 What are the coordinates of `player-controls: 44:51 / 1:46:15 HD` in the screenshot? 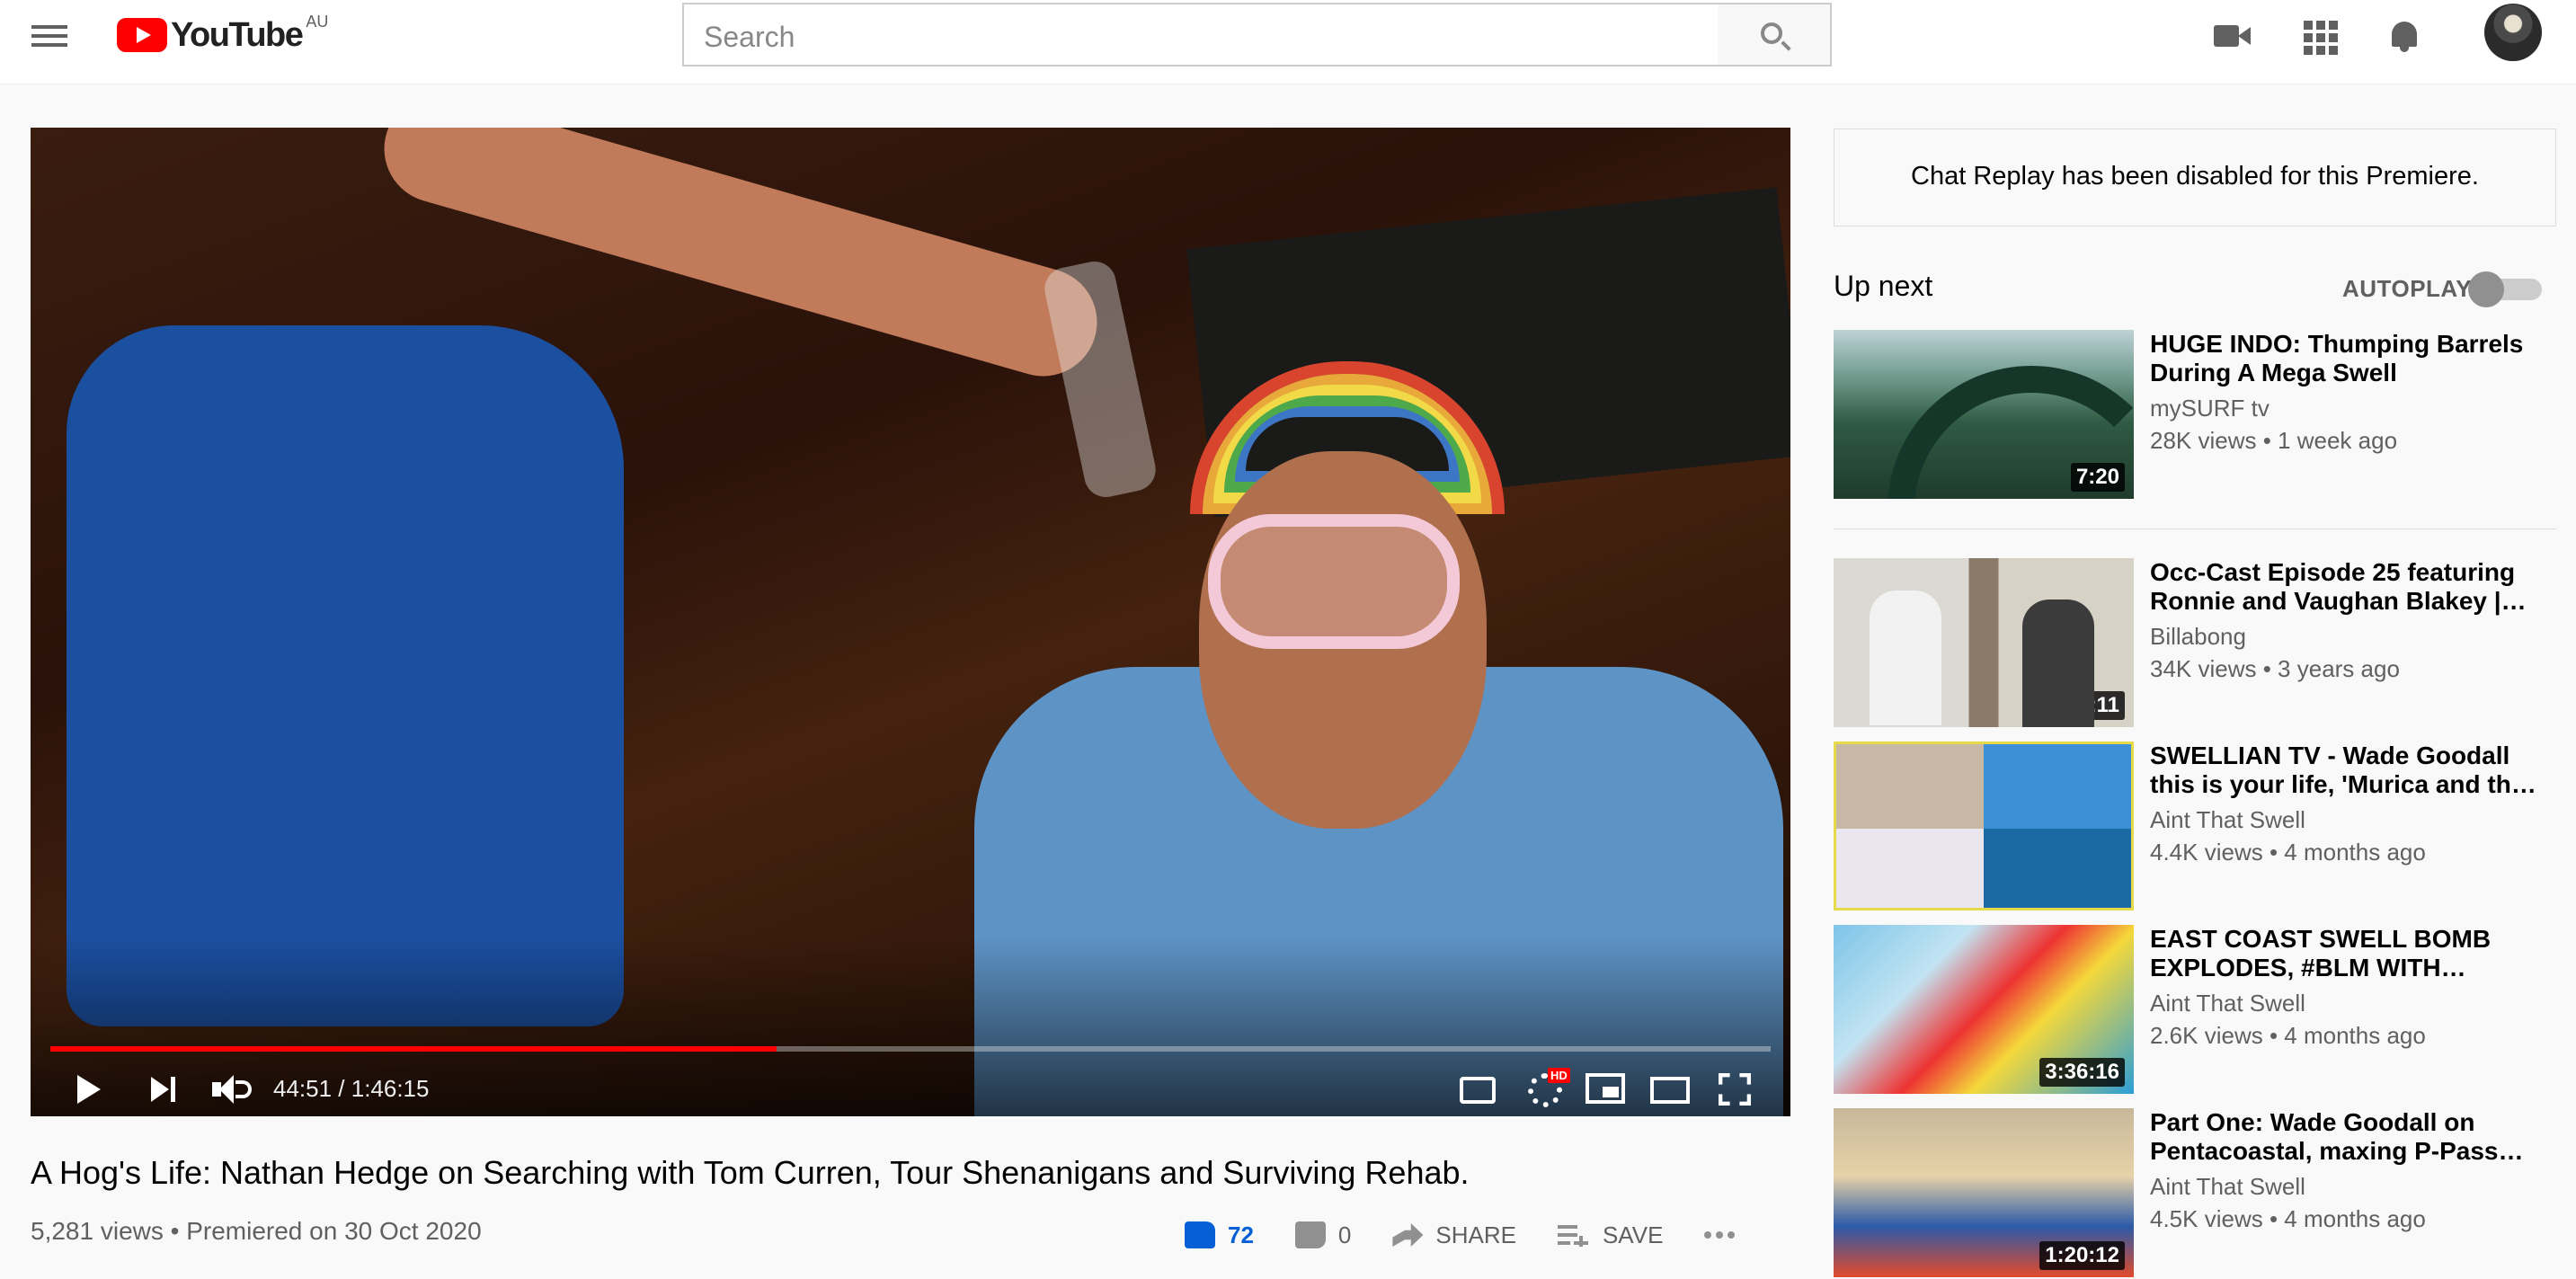 It's located at (910, 1089).